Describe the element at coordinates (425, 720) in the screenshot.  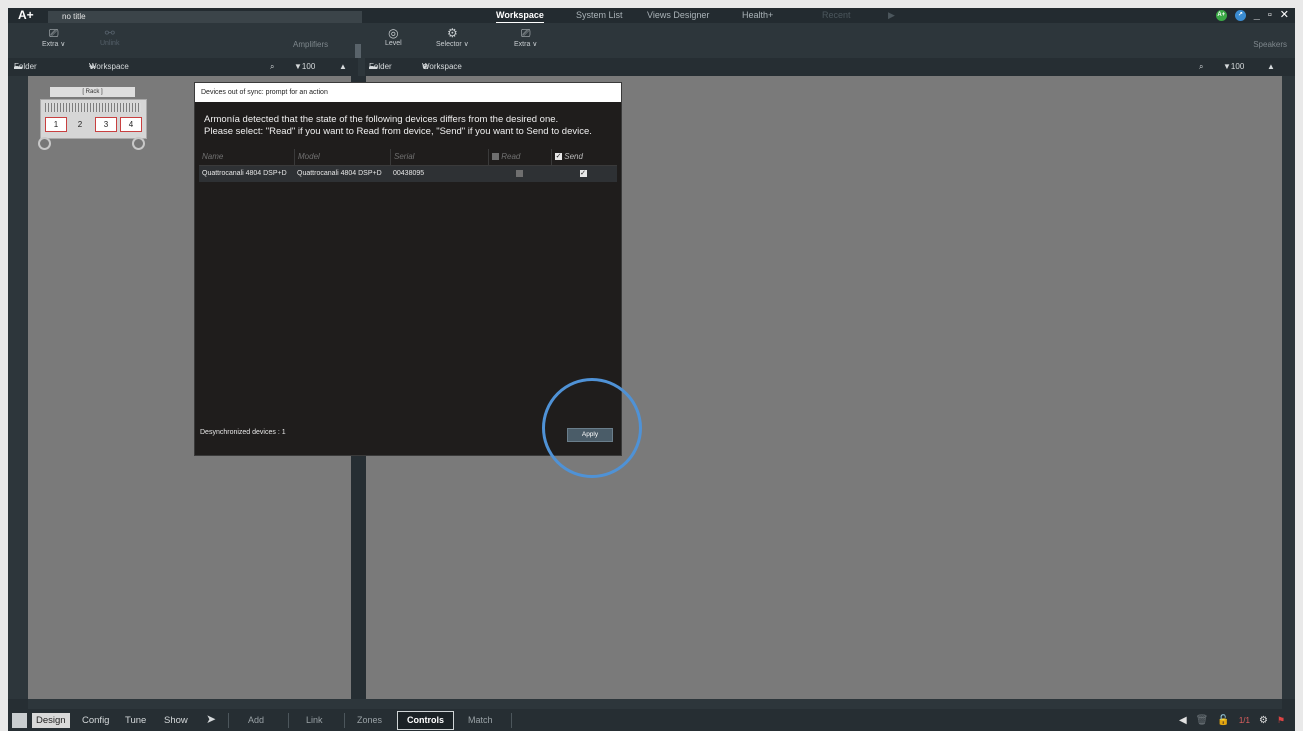
I see `tab-controls: Controls` at that location.